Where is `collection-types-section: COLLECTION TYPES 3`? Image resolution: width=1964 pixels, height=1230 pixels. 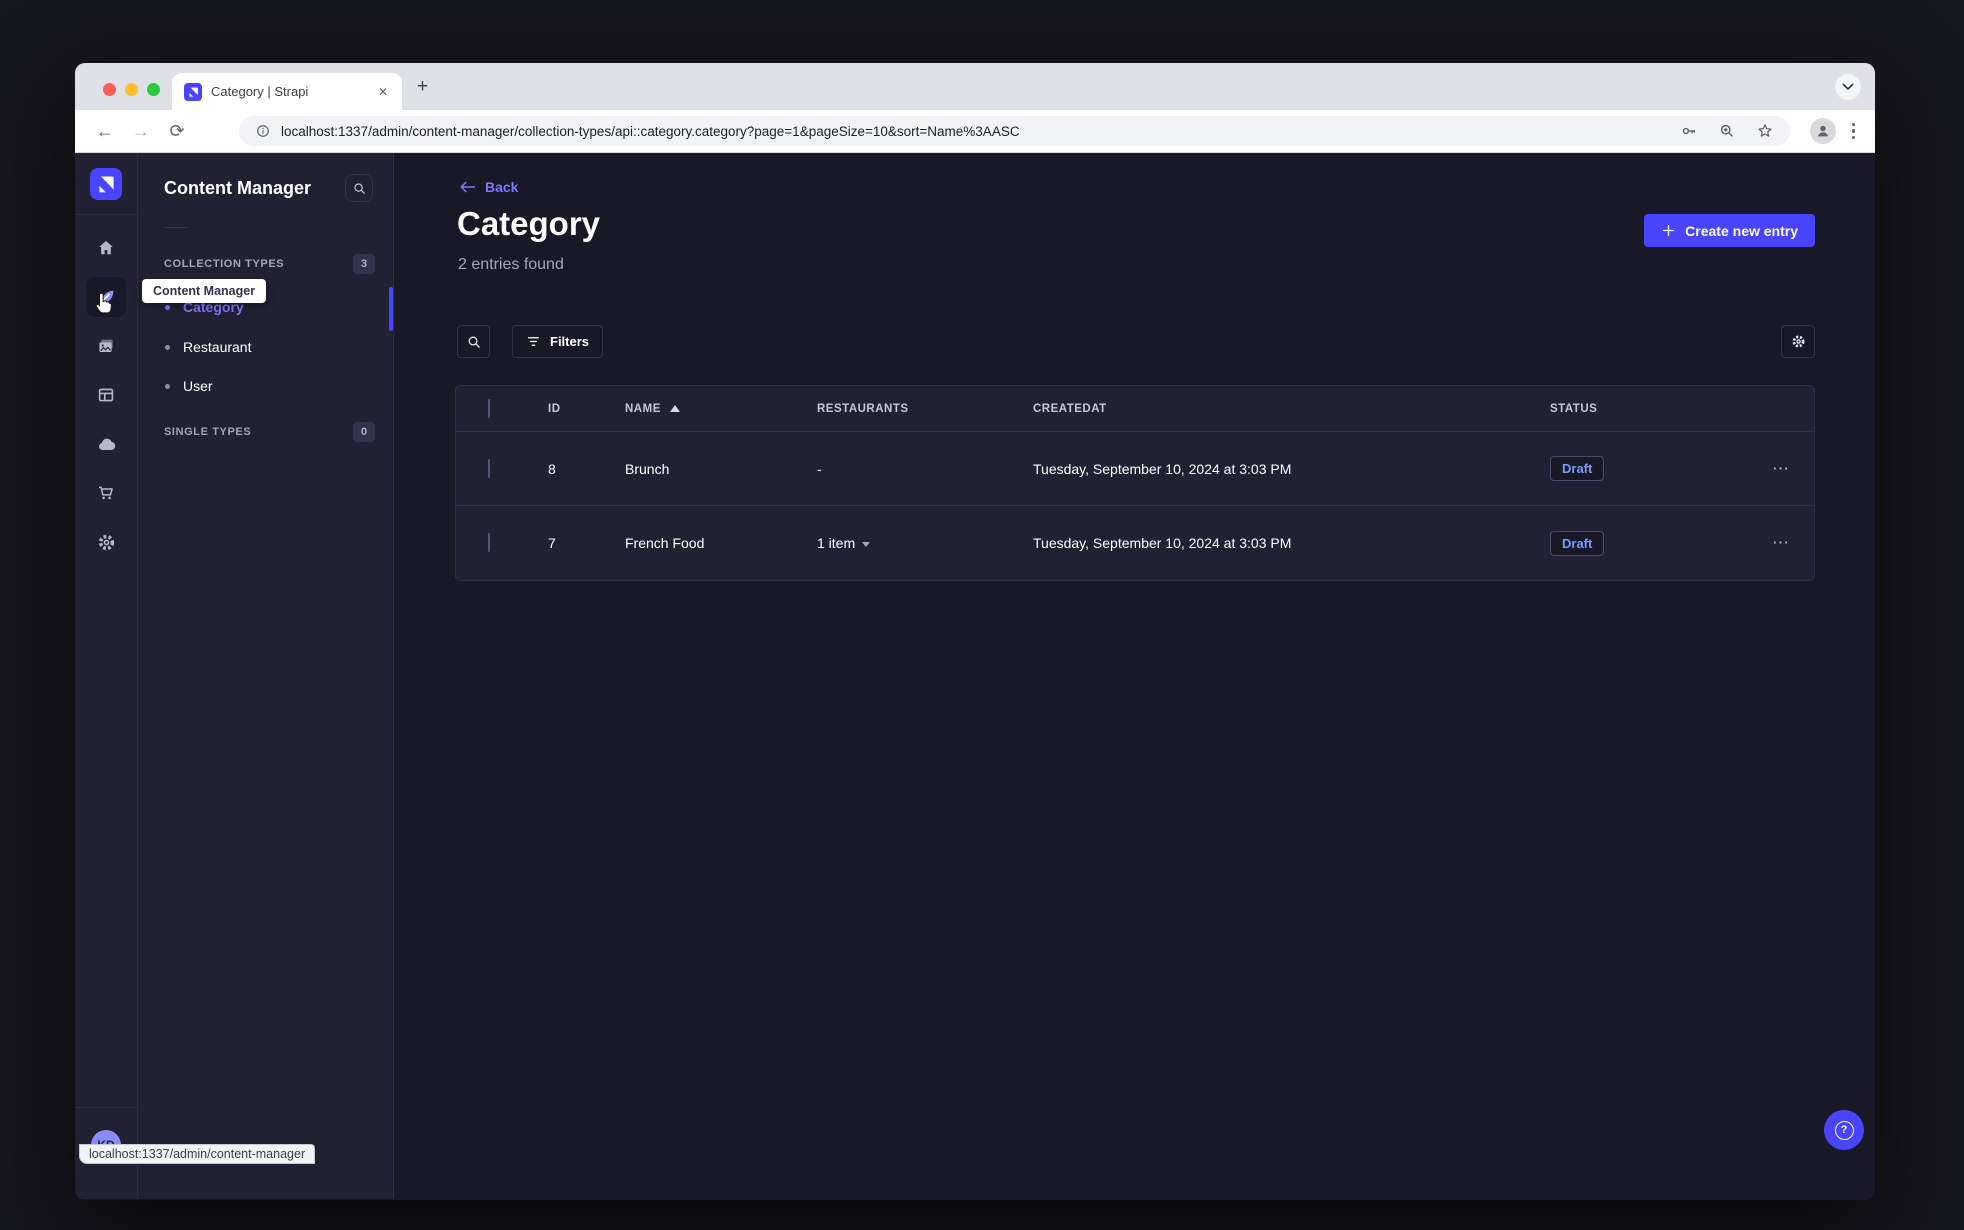
collection-types-section: COLLECTION TYPES 3 is located at coordinates (269, 264).